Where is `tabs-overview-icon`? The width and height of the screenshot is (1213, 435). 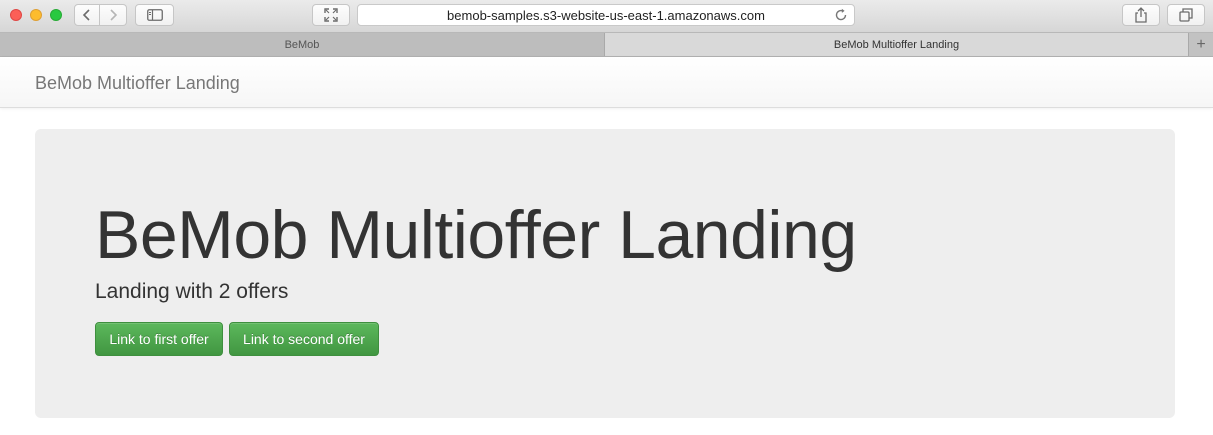 tabs-overview-icon is located at coordinates (1186, 15).